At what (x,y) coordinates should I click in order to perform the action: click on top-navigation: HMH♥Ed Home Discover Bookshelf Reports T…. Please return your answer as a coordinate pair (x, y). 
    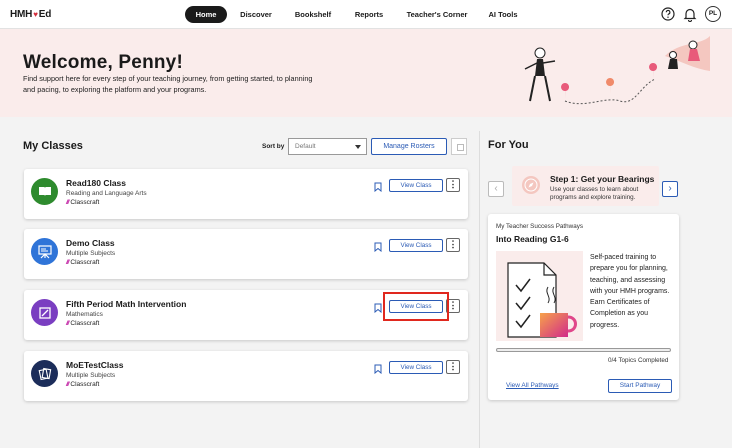
    Looking at the image, I should click on (366, 14).